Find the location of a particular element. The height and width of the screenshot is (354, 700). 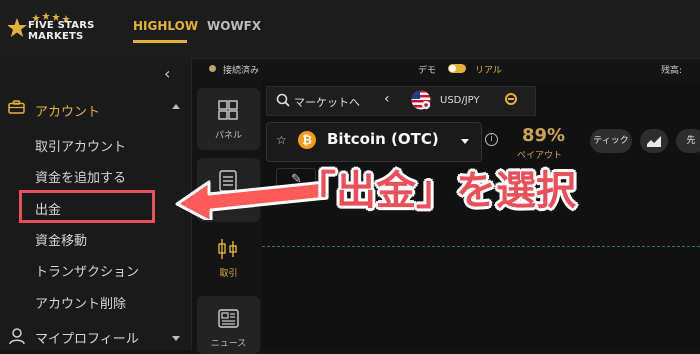

chevron-up-icon is located at coordinates (176, 106).